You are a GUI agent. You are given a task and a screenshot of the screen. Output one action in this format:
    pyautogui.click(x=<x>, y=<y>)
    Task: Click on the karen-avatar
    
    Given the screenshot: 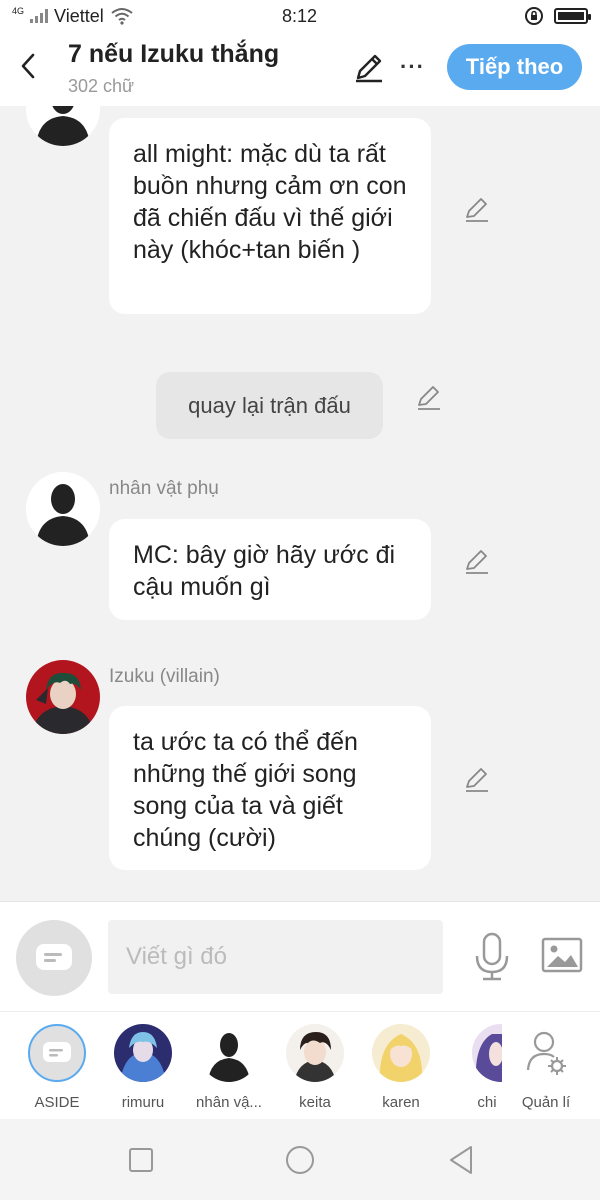 What is the action you would take?
    pyautogui.click(x=401, y=1053)
    